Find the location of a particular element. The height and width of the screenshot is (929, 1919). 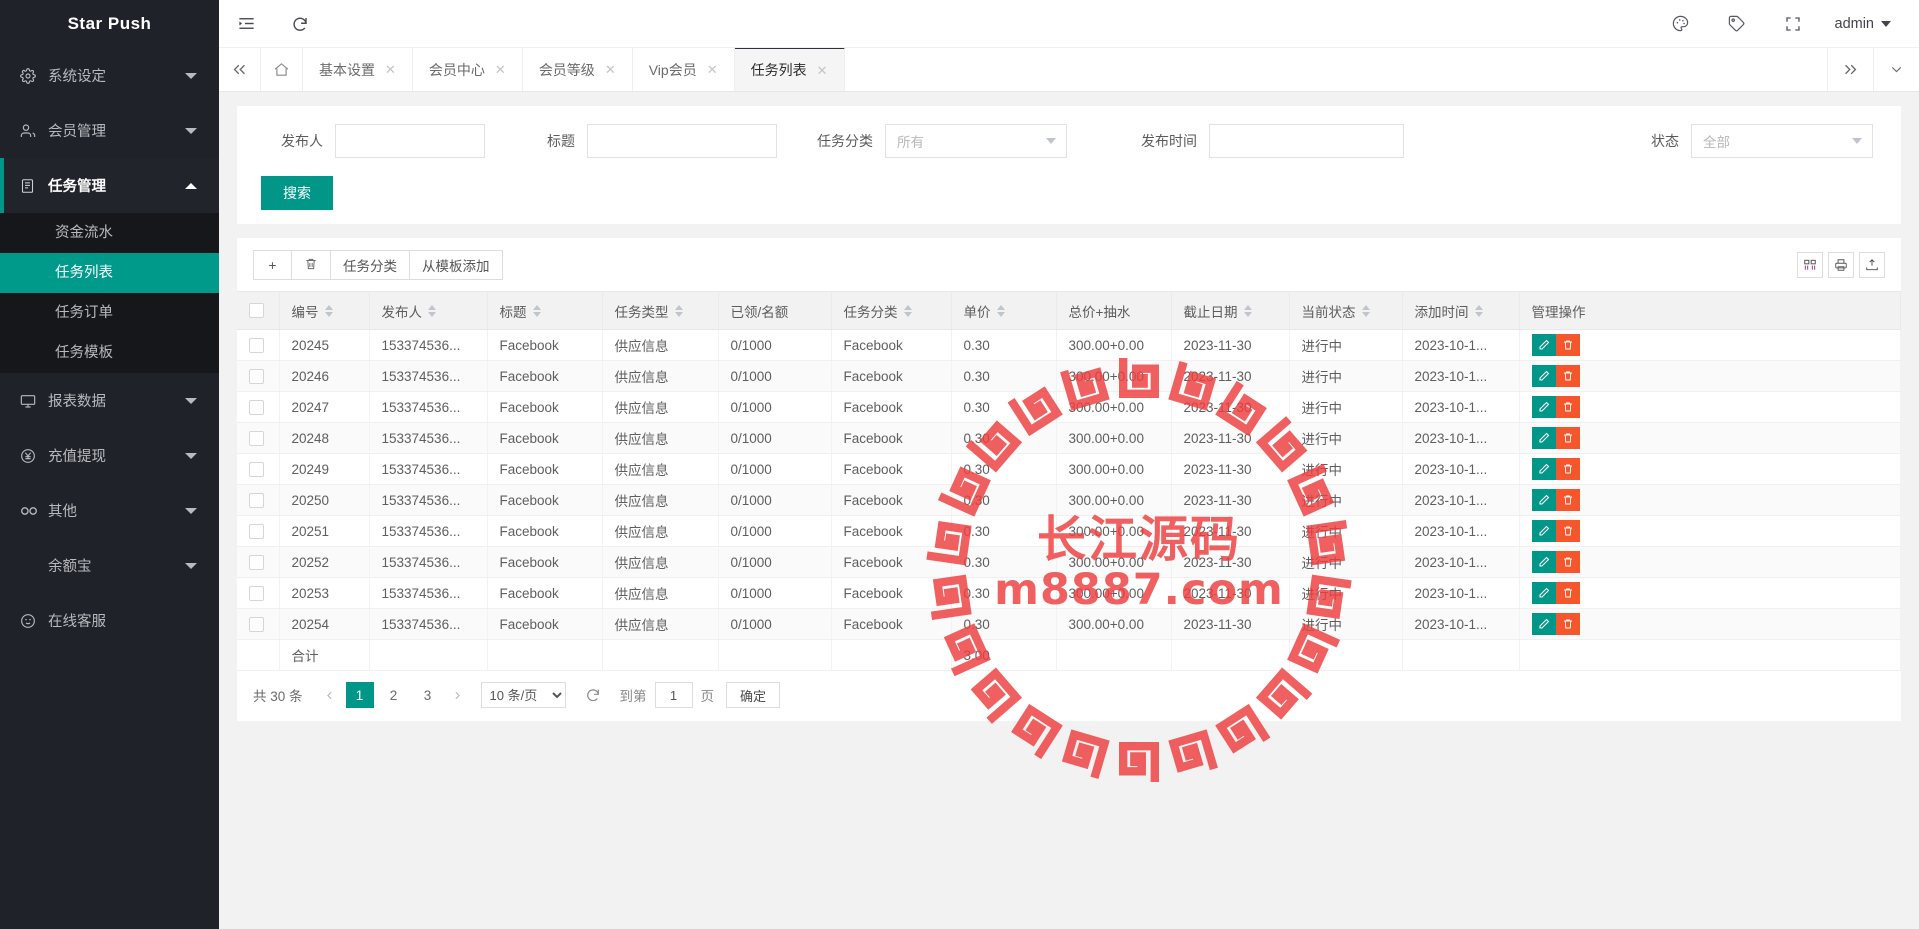

select-all-checkbox is located at coordinates (256, 311).